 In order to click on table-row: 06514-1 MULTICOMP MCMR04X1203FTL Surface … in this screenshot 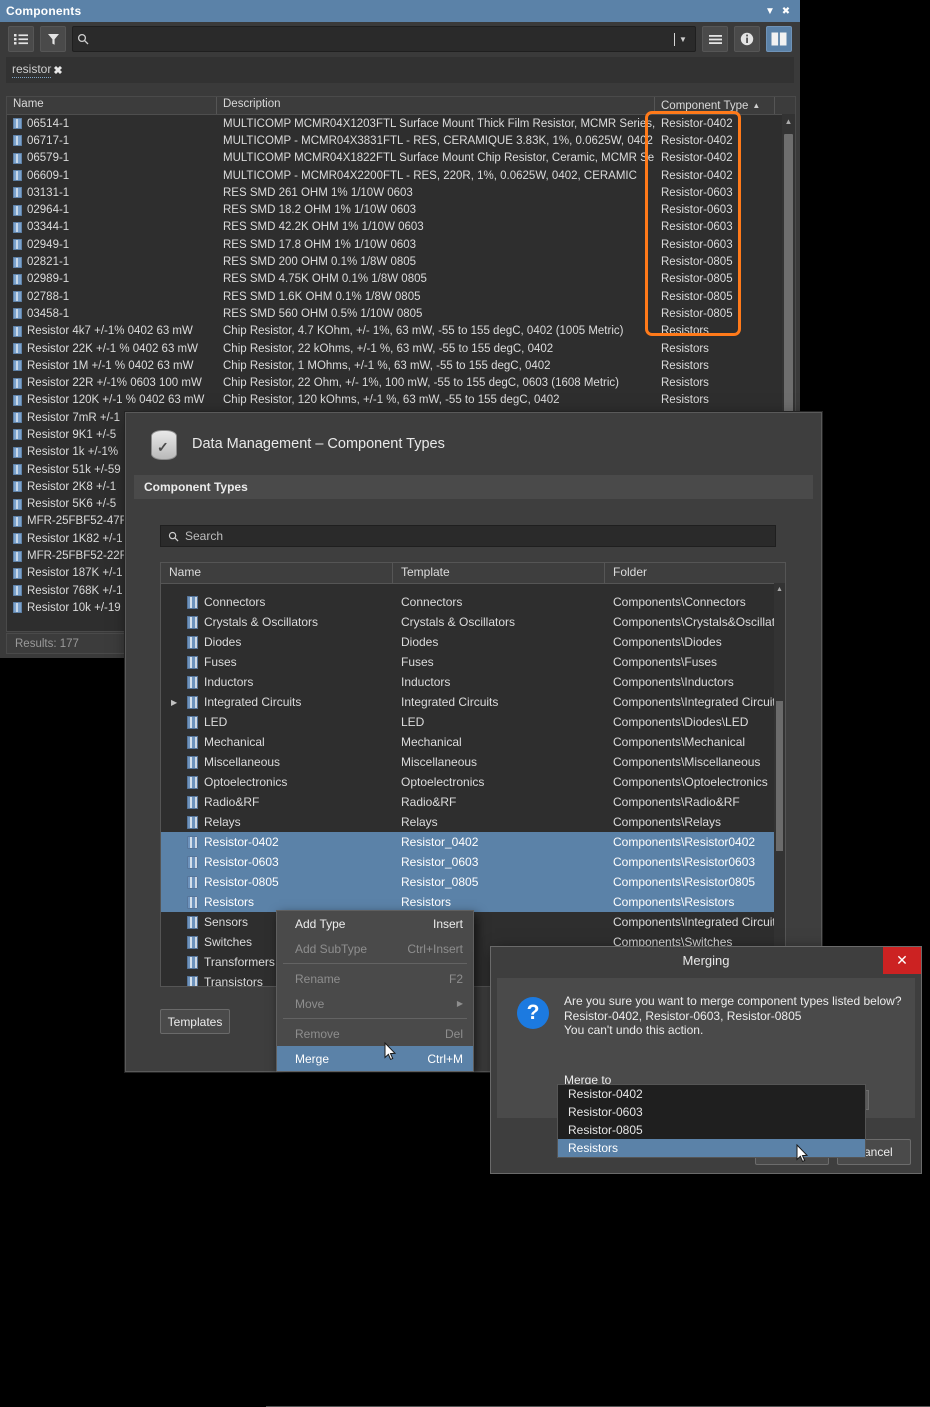, I will do `click(401, 123)`.